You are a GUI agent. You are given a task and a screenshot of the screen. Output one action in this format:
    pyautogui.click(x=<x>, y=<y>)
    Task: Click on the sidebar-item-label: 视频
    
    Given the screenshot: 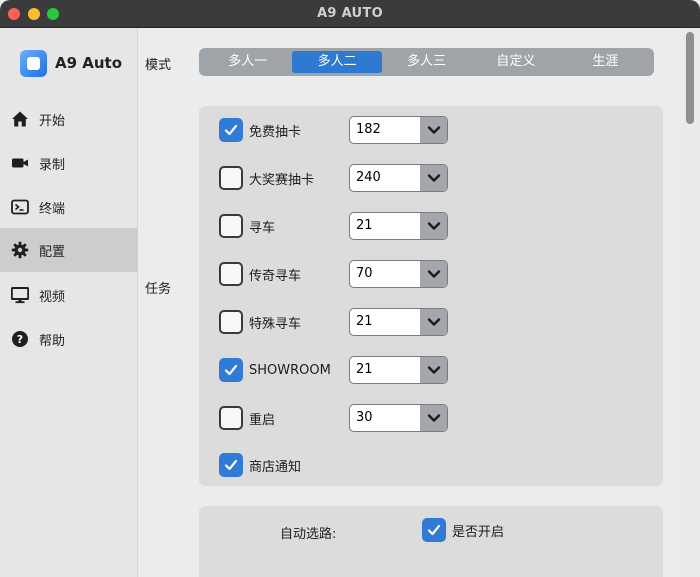 What is the action you would take?
    pyautogui.click(x=52, y=297)
    